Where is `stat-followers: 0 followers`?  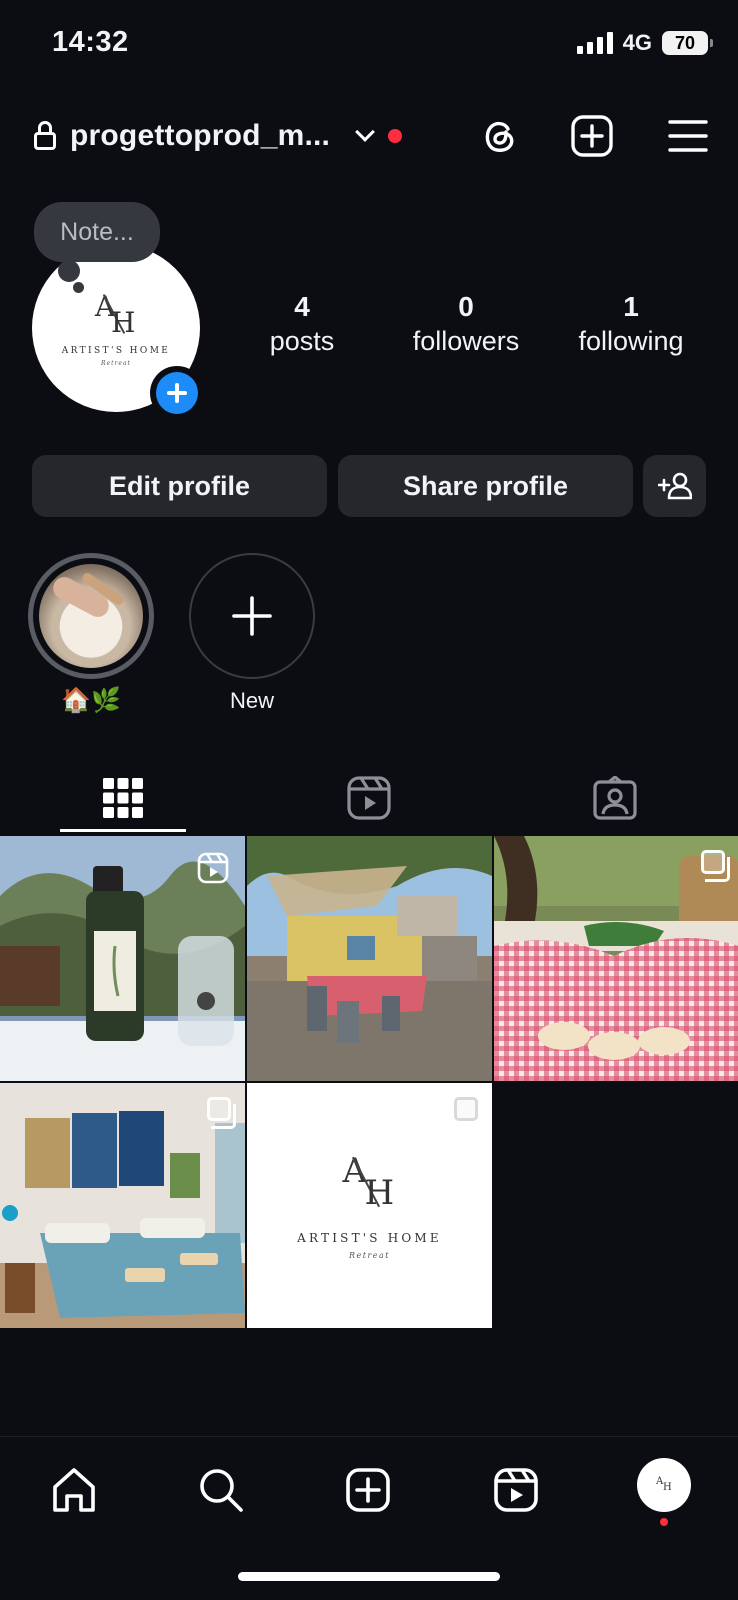
stat-followers: 0 followers is located at coordinates (466, 324).